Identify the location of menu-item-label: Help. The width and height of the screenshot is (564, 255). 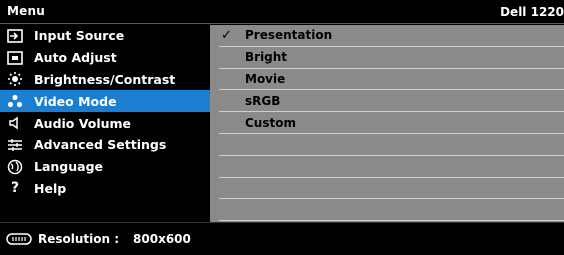
(50, 188).